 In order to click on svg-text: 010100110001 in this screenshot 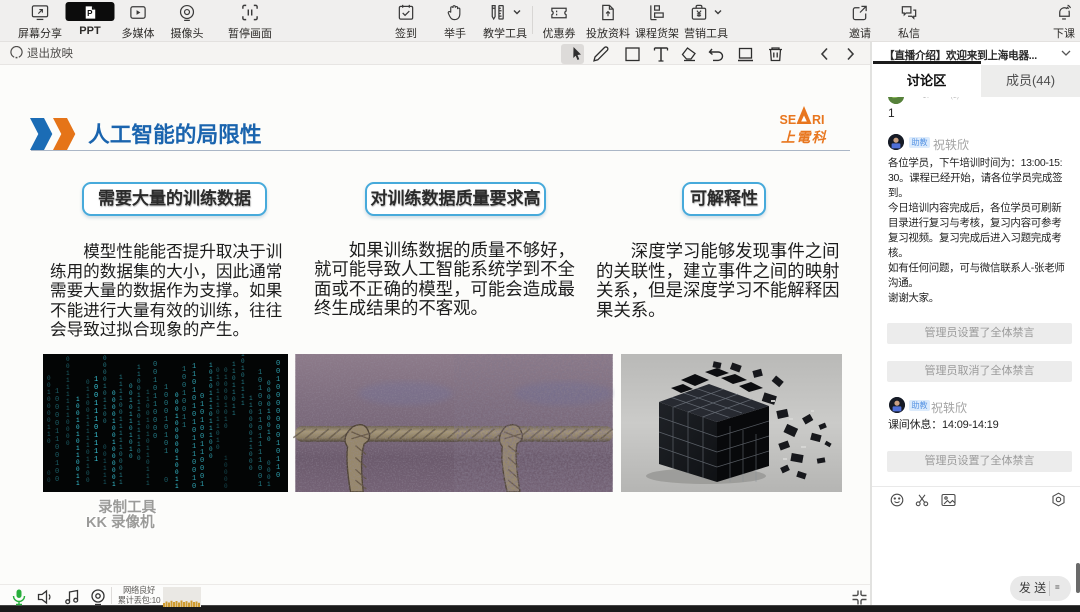, I will do `click(202, 441)`.